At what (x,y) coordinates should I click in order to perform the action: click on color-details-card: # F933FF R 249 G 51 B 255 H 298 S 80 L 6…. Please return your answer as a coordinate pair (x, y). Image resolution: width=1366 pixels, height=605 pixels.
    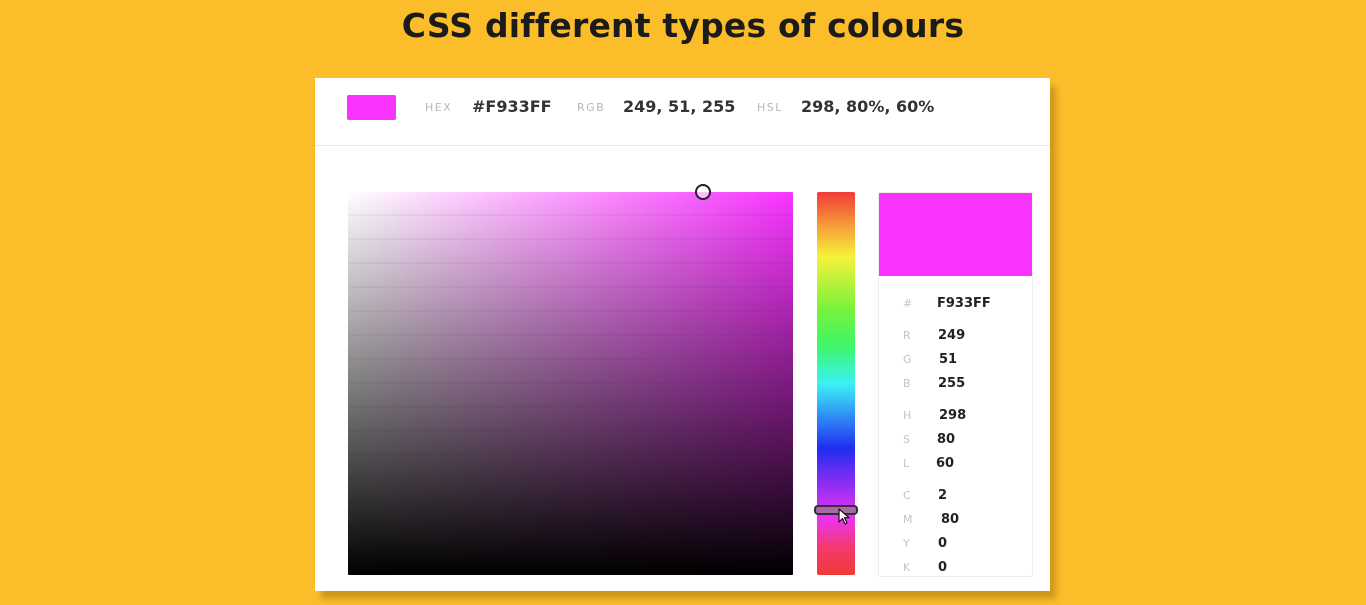
    Looking at the image, I should click on (955, 384).